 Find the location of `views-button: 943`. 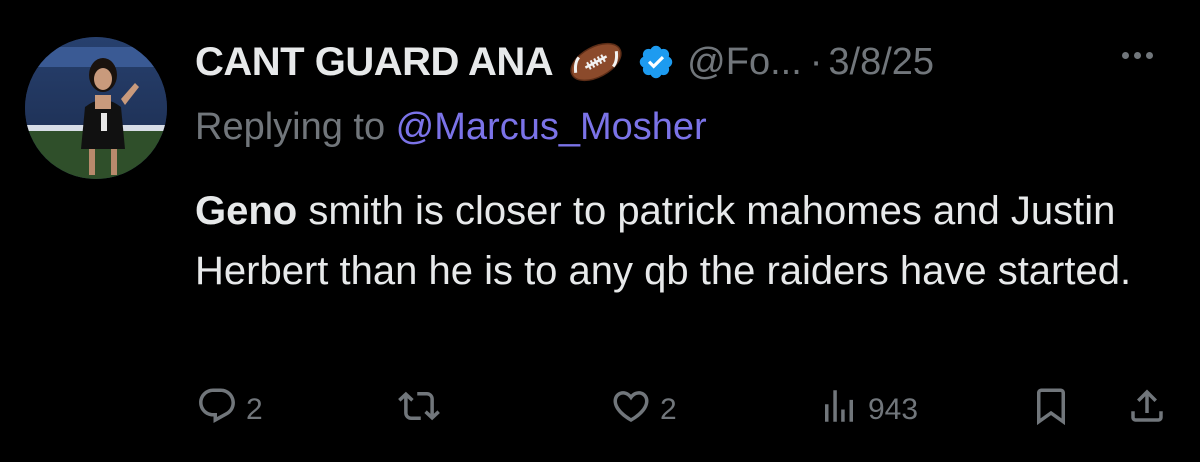

views-button: 943 is located at coordinates (868, 410).